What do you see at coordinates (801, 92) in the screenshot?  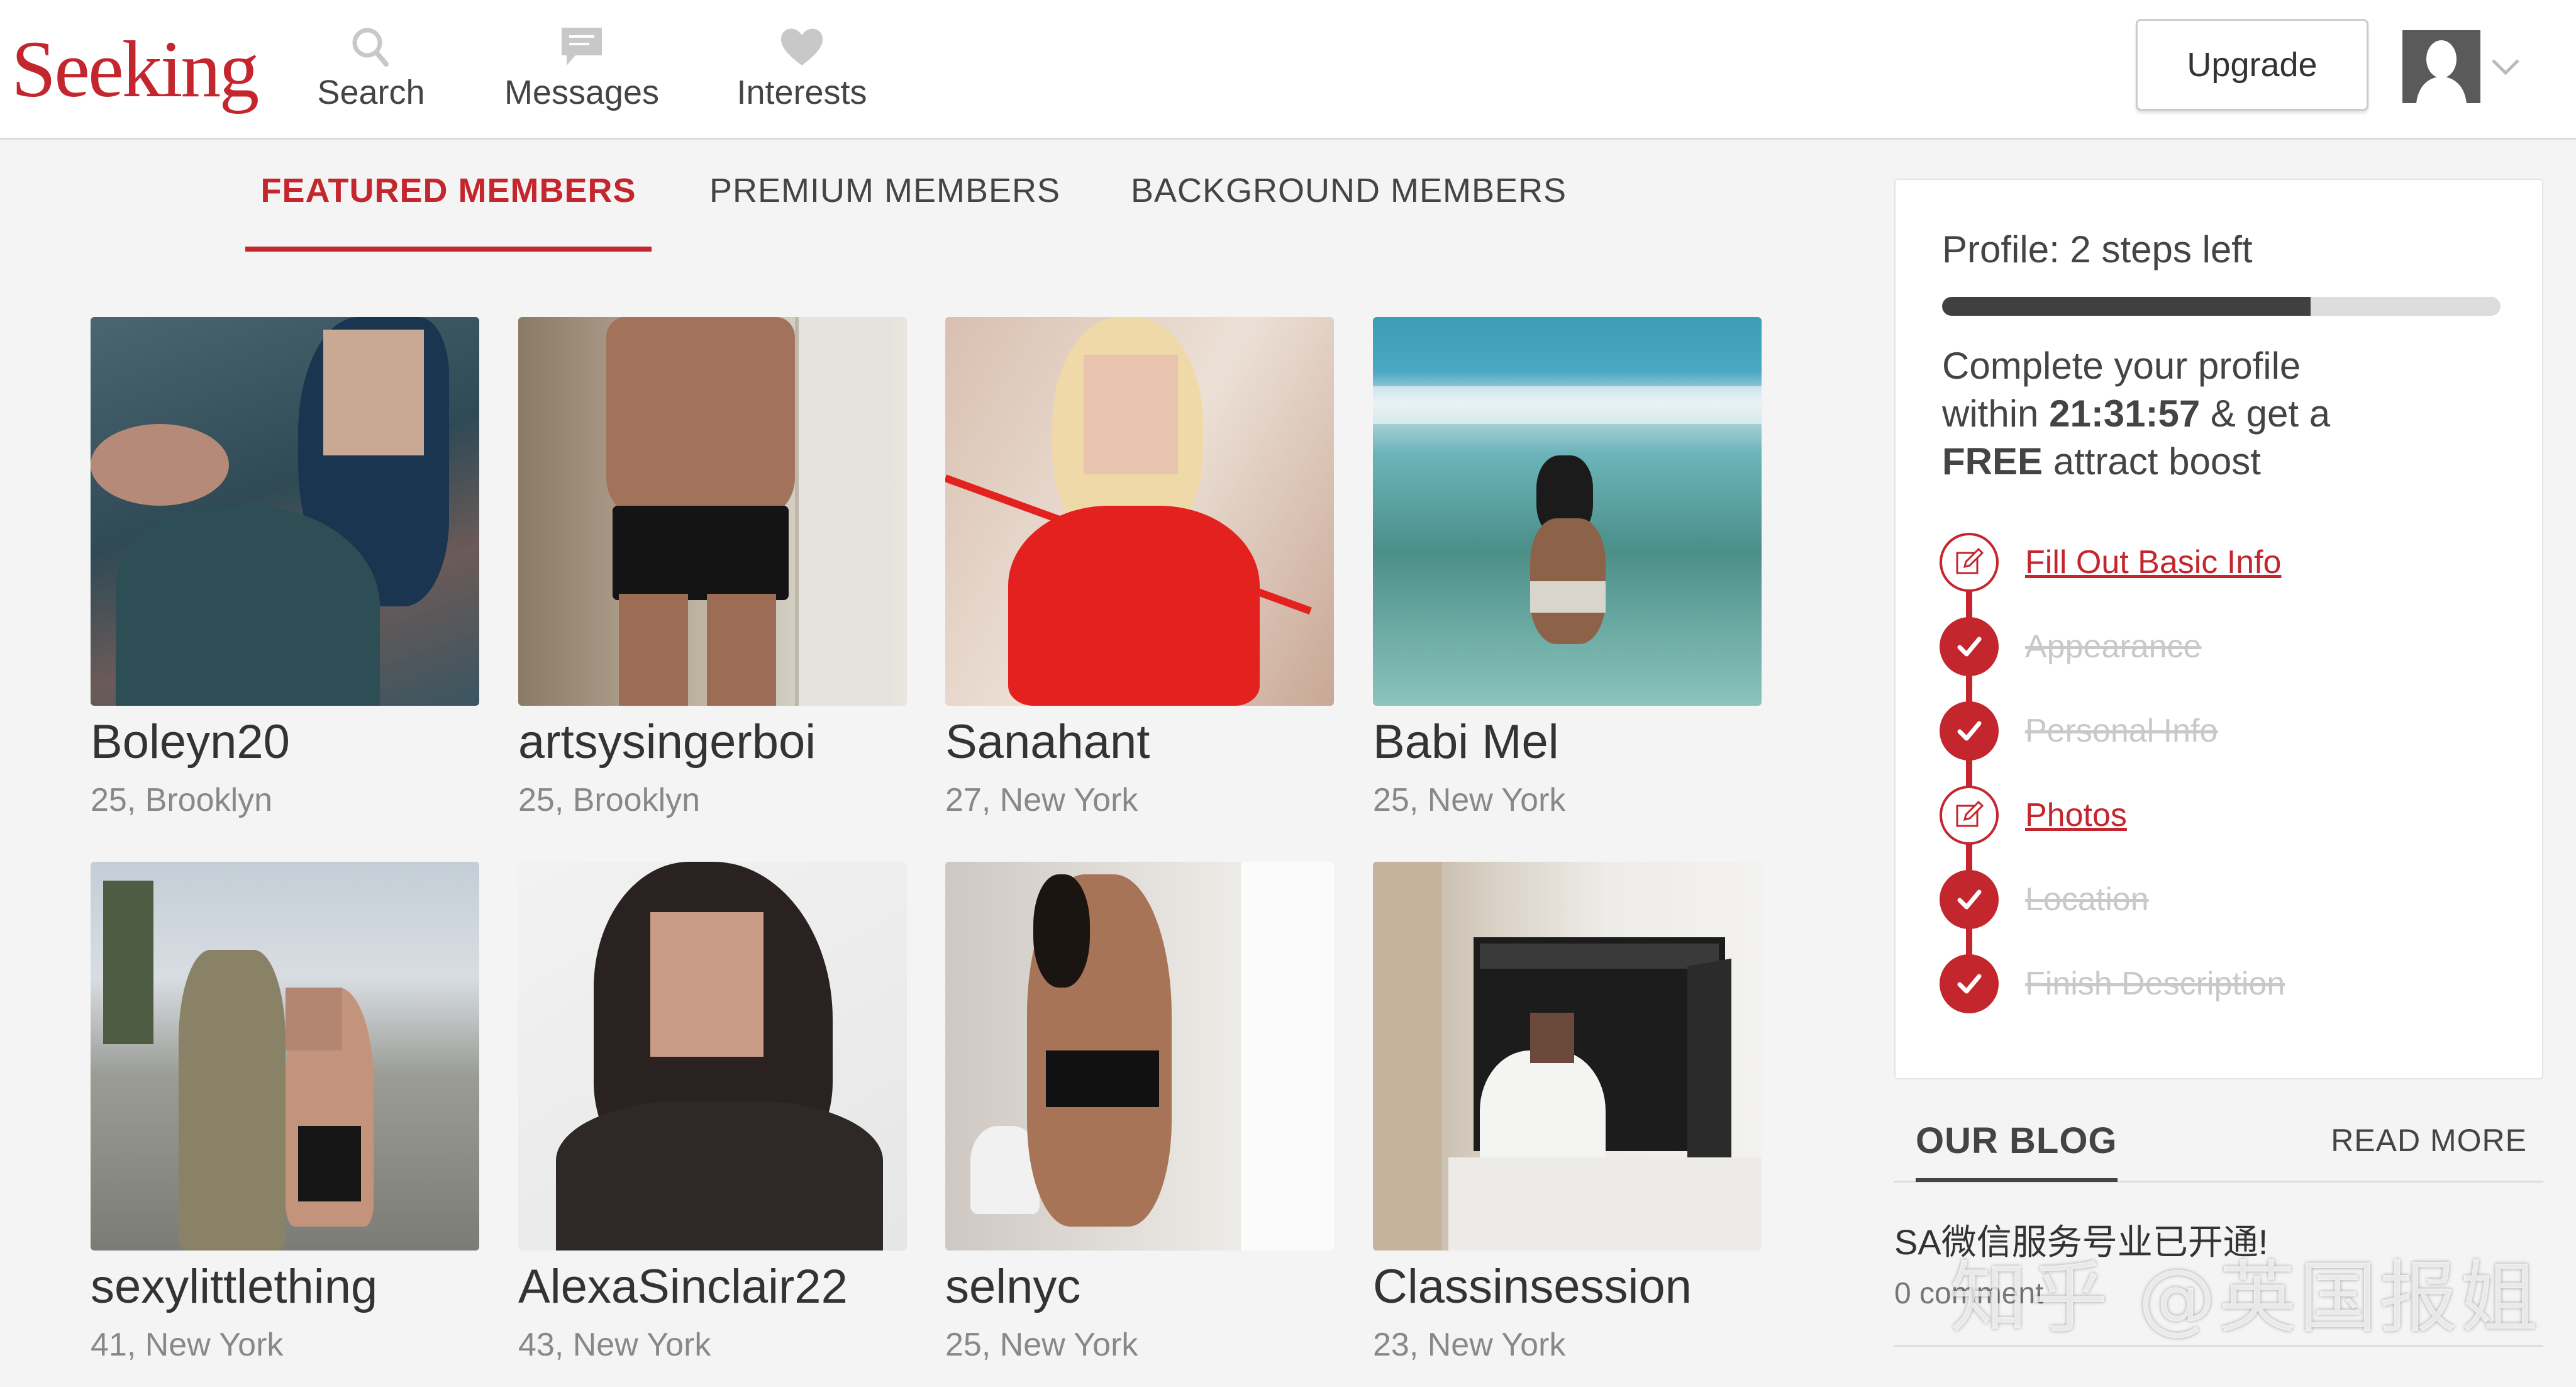 I see `nav-interests-label: Interests` at bounding box center [801, 92].